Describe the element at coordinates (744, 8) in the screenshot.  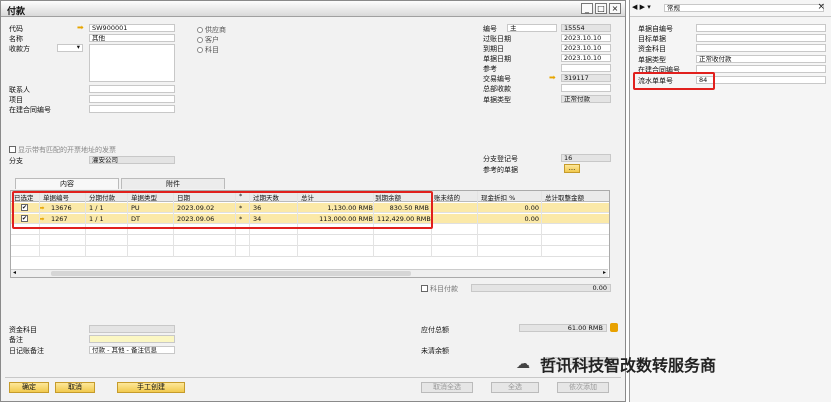
I see `panel-category-select: 常规` at that location.